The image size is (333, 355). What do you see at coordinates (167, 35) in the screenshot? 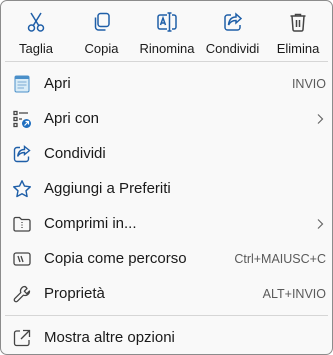
I see `rename-button: Rinomina` at bounding box center [167, 35].